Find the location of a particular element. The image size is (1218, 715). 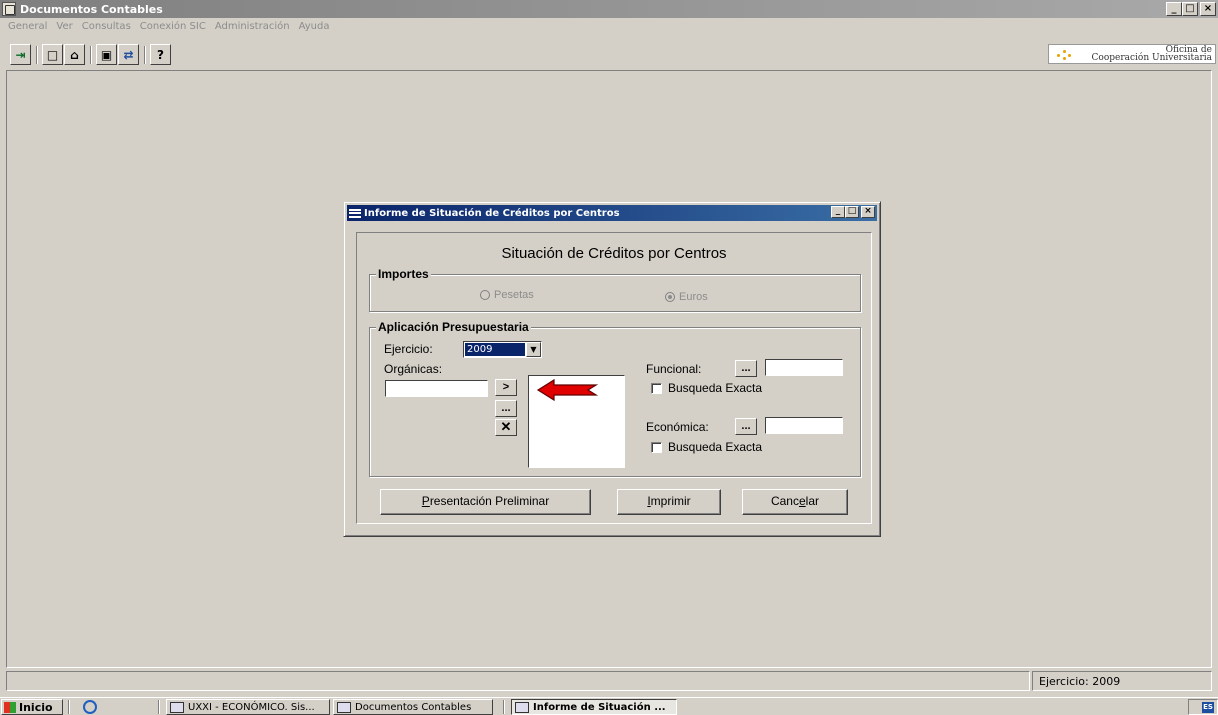

open-folder-icon: ⌂ is located at coordinates (74, 54).